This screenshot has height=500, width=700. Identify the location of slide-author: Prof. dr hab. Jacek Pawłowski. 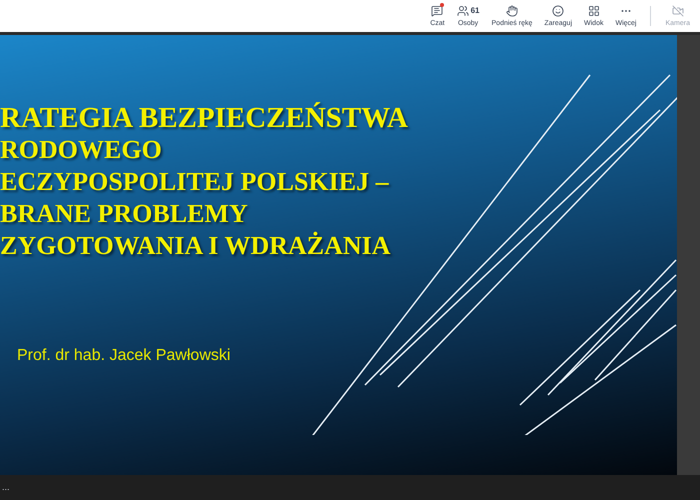
(123, 356).